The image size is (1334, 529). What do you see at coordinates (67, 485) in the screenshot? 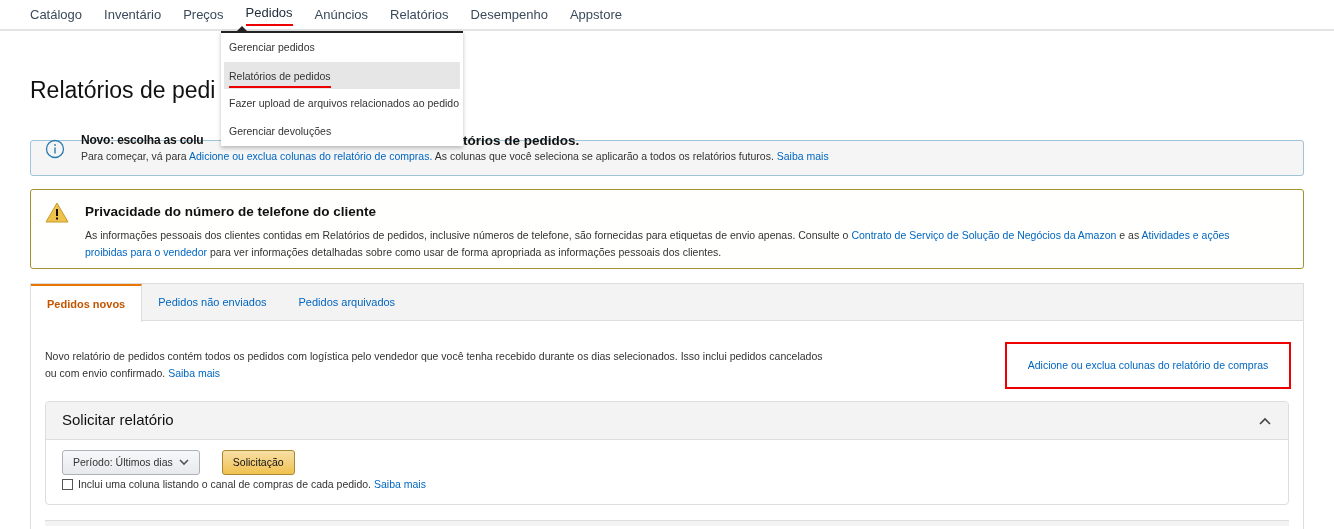
I see `channel-checkbox` at bounding box center [67, 485].